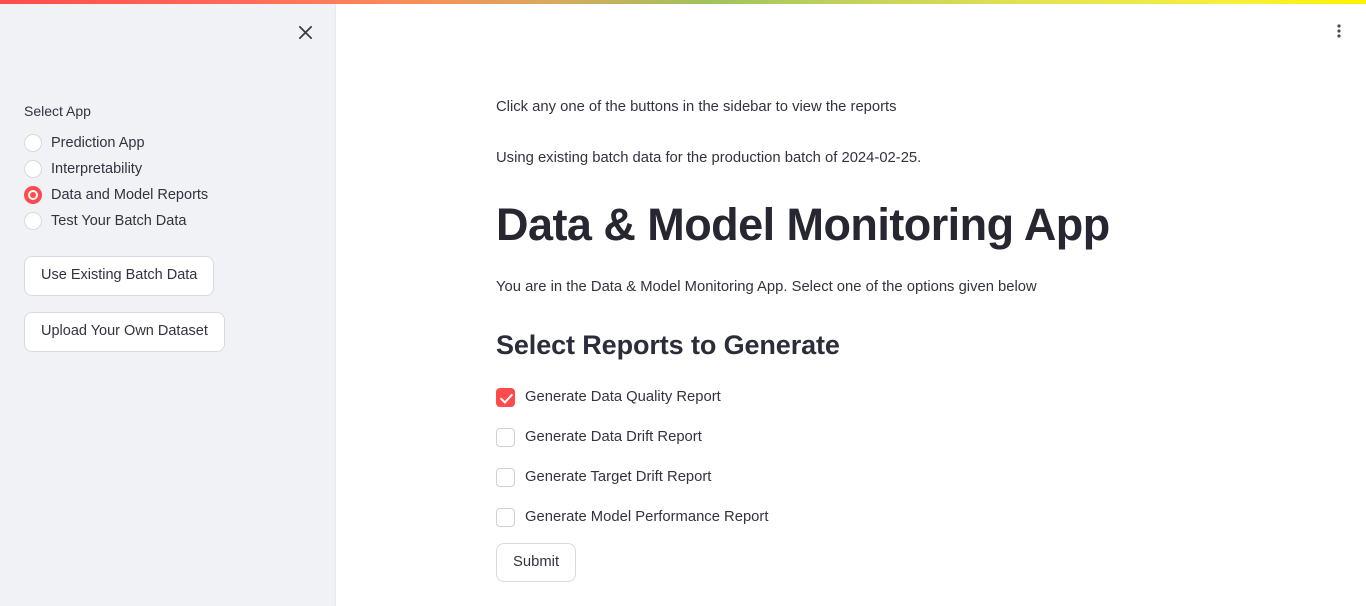  What do you see at coordinates (931, 397) in the screenshot?
I see `checkbox-generate-data-quality-report: Generate Data Quality Report` at bounding box center [931, 397].